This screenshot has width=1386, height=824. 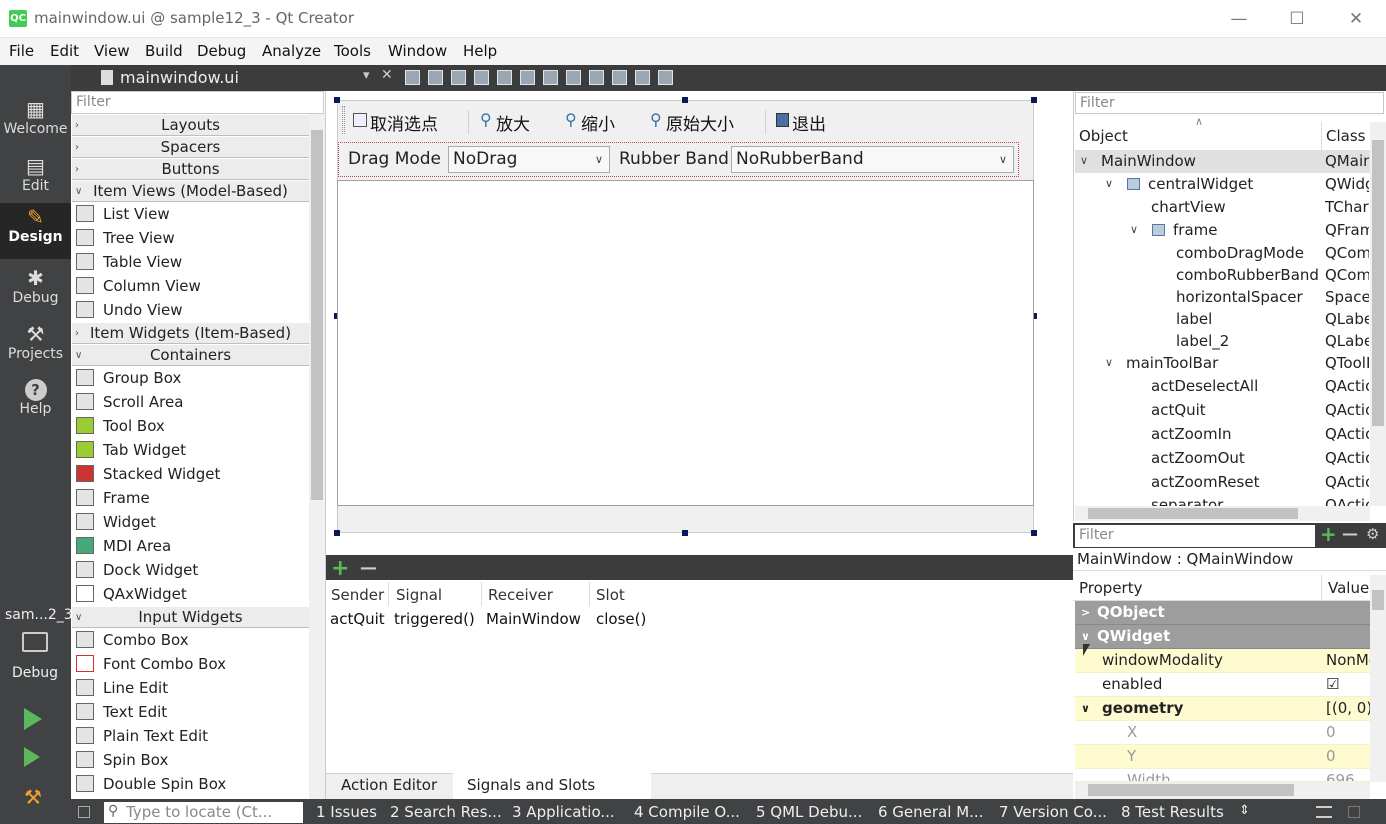 What do you see at coordinates (191, 688) in the screenshot?
I see `widget-item-line-edit: Line Edit` at bounding box center [191, 688].